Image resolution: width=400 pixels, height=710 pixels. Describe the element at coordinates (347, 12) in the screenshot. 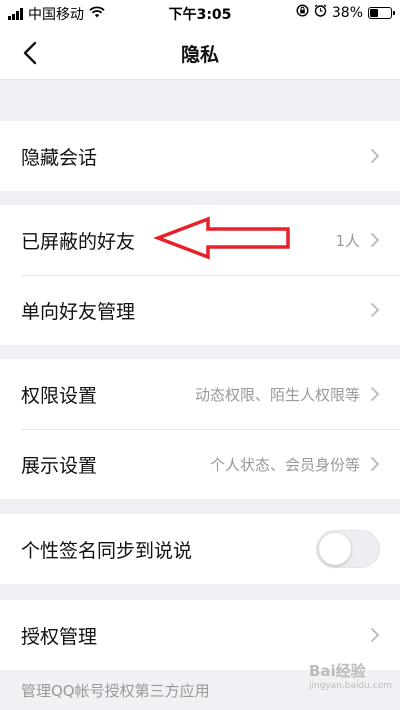

I see `battery-percent: 38%` at that location.